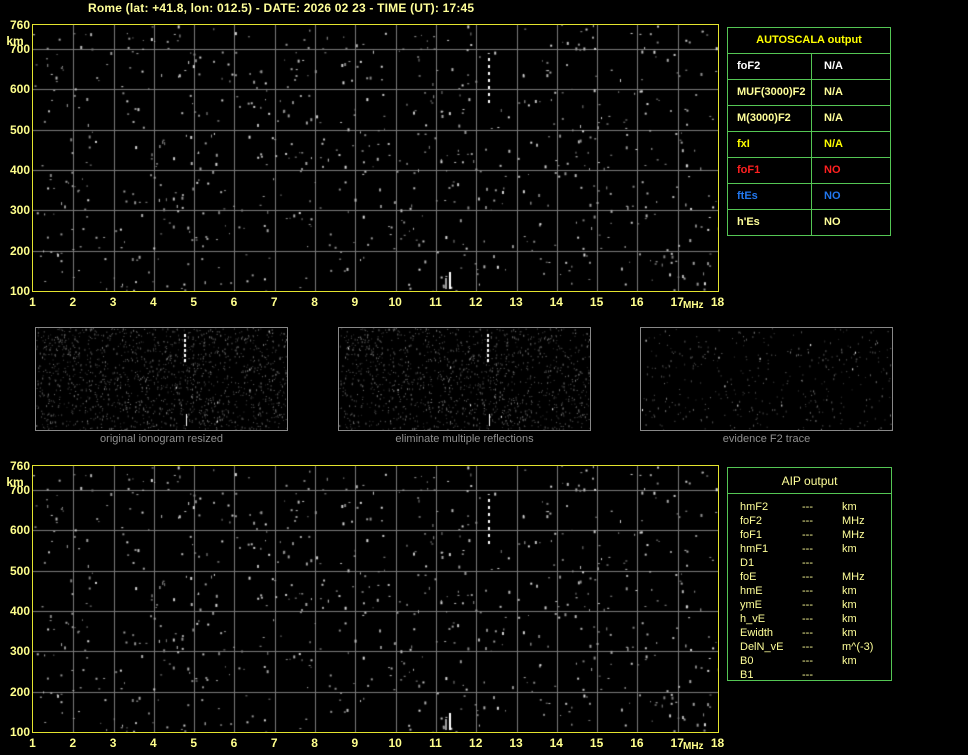 Image resolution: width=968 pixels, height=755 pixels. What do you see at coordinates (762, 647) in the screenshot?
I see `aip-label: DelN_vE` at bounding box center [762, 647].